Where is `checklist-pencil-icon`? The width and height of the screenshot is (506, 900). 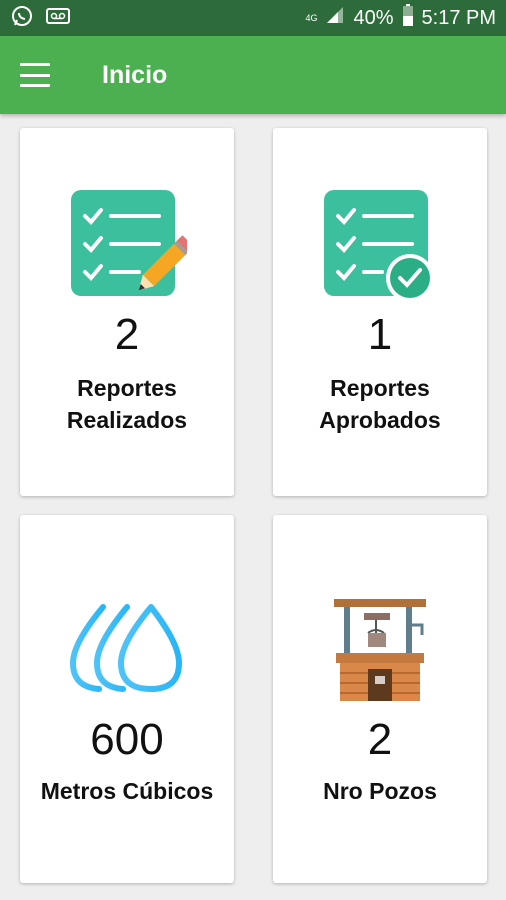
checklist-pencil-icon is located at coordinates (127, 245).